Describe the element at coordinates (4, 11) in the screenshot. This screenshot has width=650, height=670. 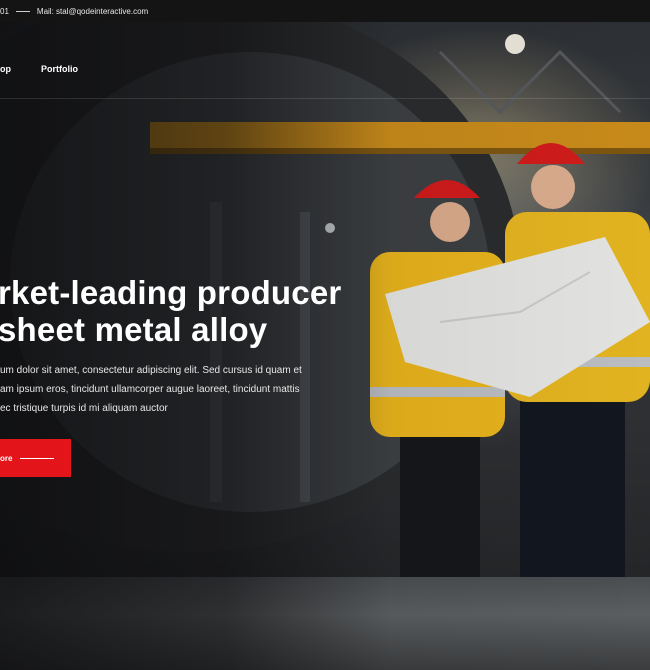
I see `phone-number: 01` at that location.